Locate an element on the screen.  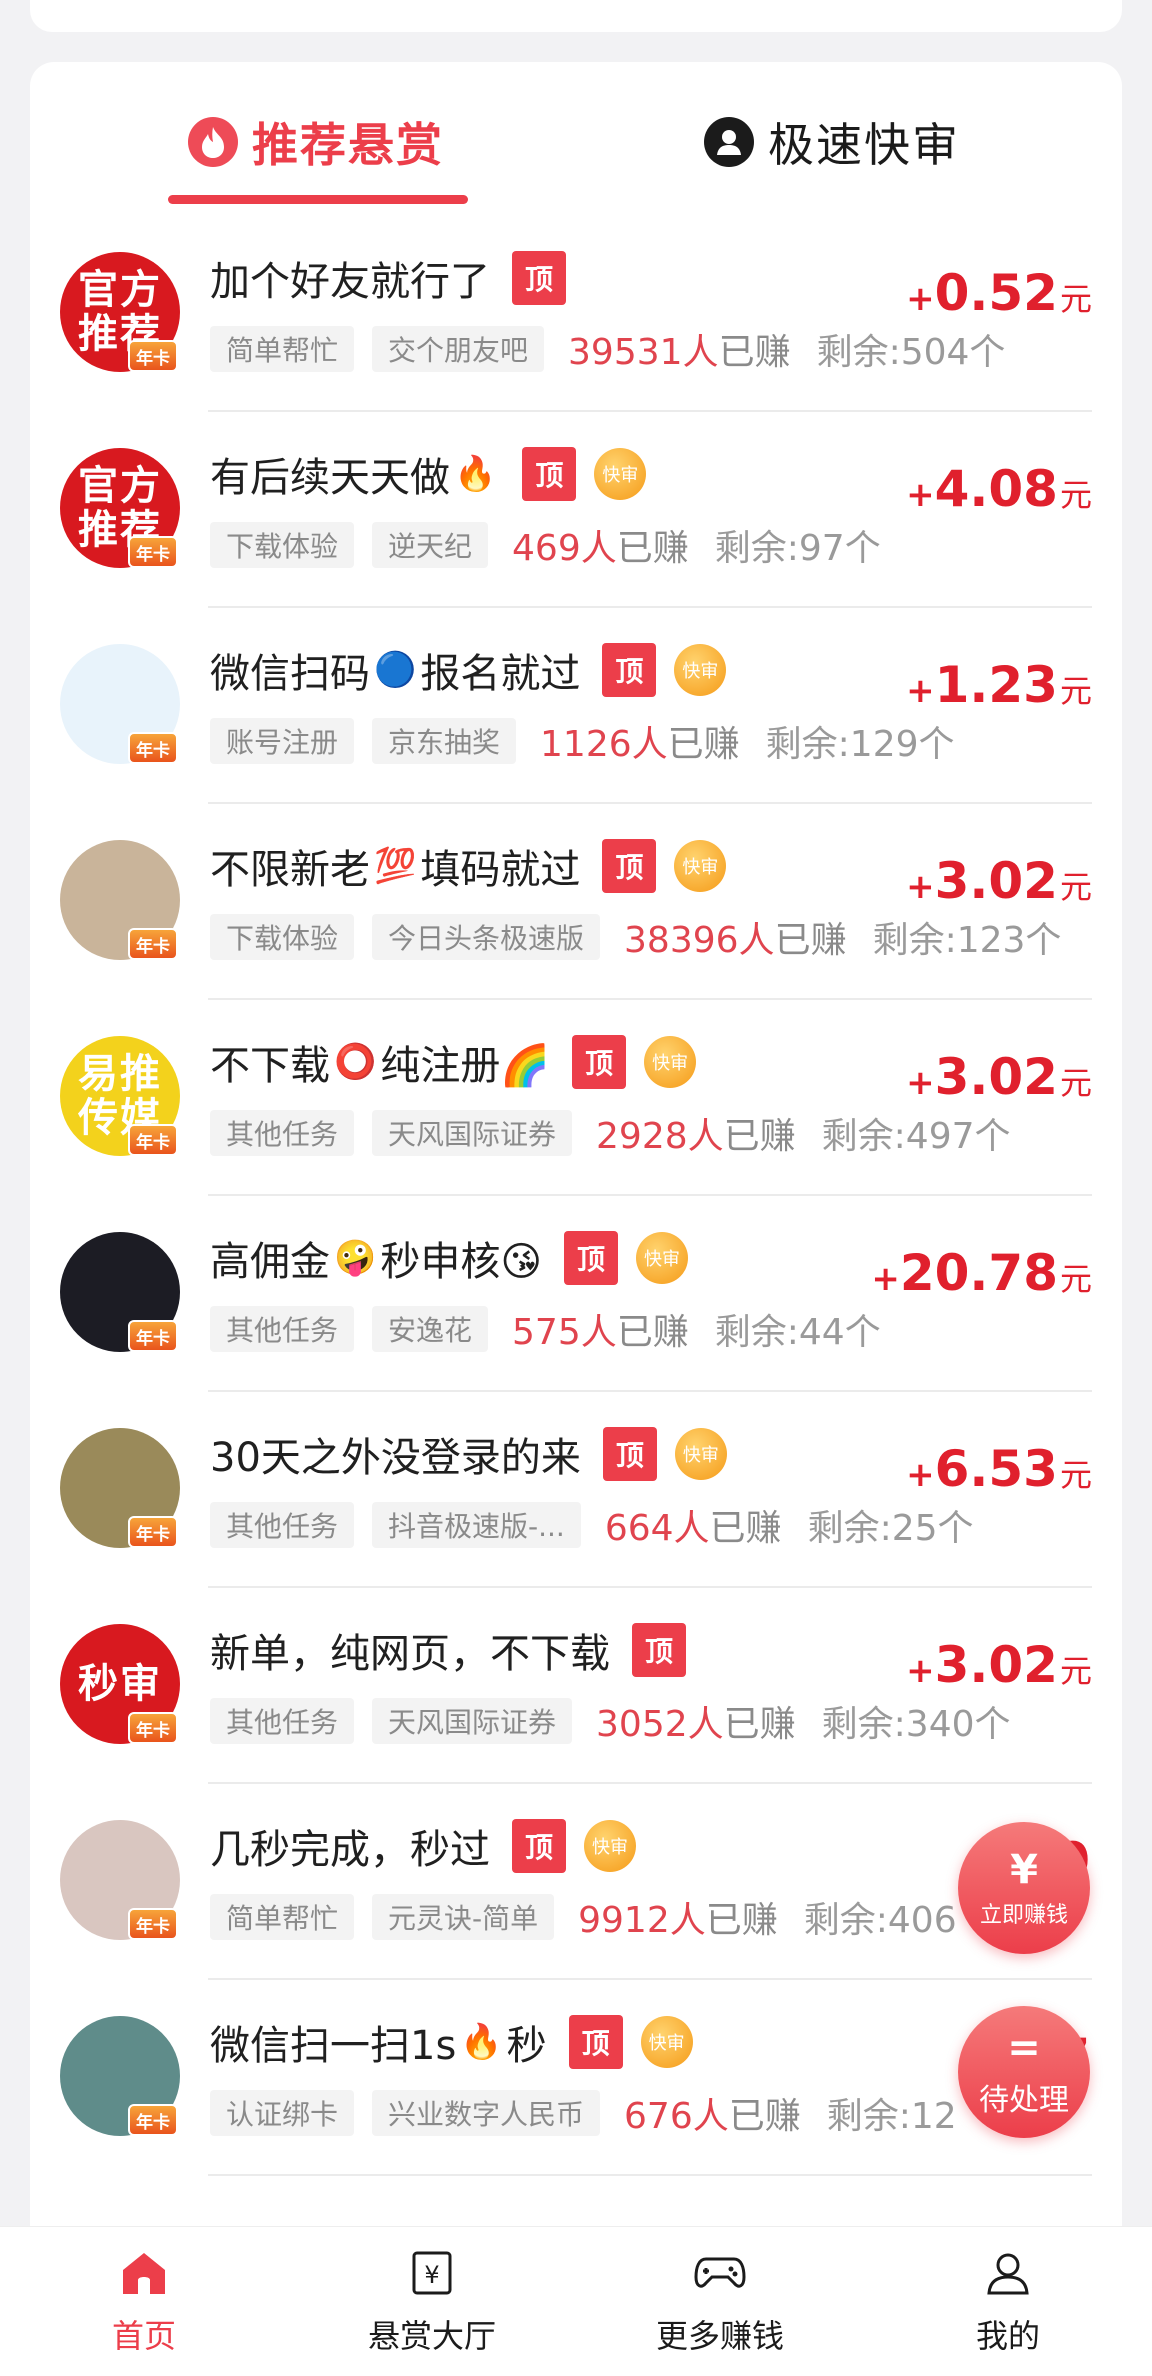
category-tag: 简单帮忙 is located at coordinates (282, 1917).